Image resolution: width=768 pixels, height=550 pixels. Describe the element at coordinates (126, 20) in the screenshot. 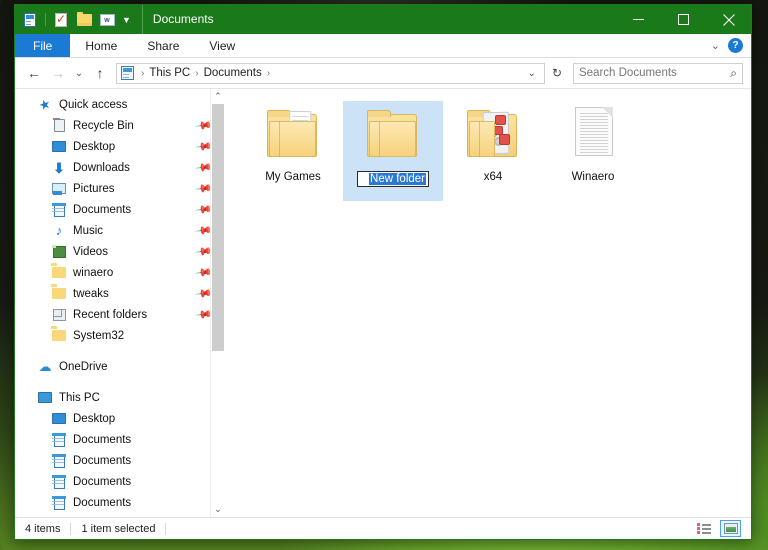

I see `customize-chevron-icon: ▼` at that location.